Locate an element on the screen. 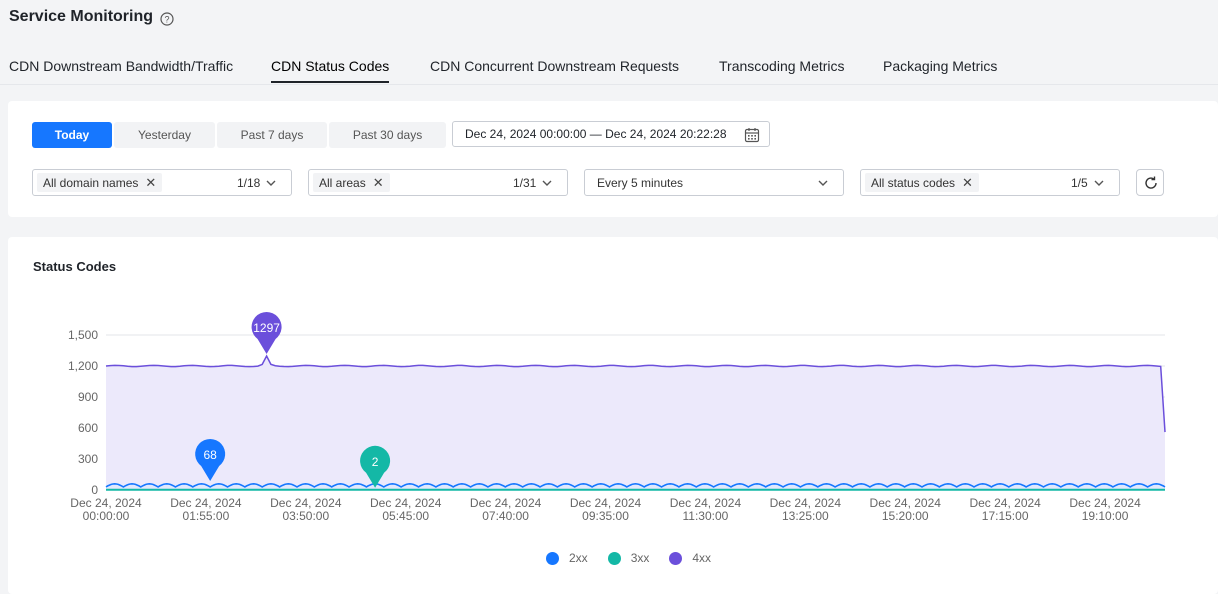 The image size is (1218, 594). interval-value: Every 5 minutes is located at coordinates (640, 183).